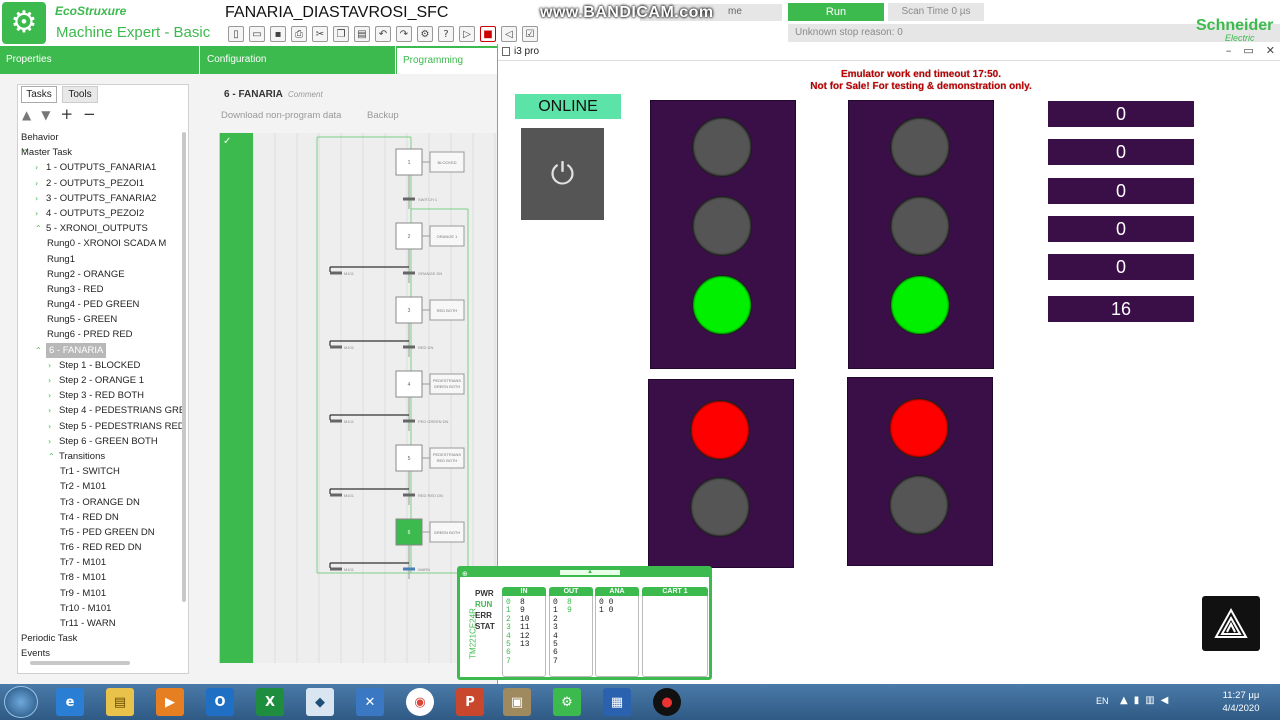  I want to click on move-up-icon: ▲, so click(26, 115).